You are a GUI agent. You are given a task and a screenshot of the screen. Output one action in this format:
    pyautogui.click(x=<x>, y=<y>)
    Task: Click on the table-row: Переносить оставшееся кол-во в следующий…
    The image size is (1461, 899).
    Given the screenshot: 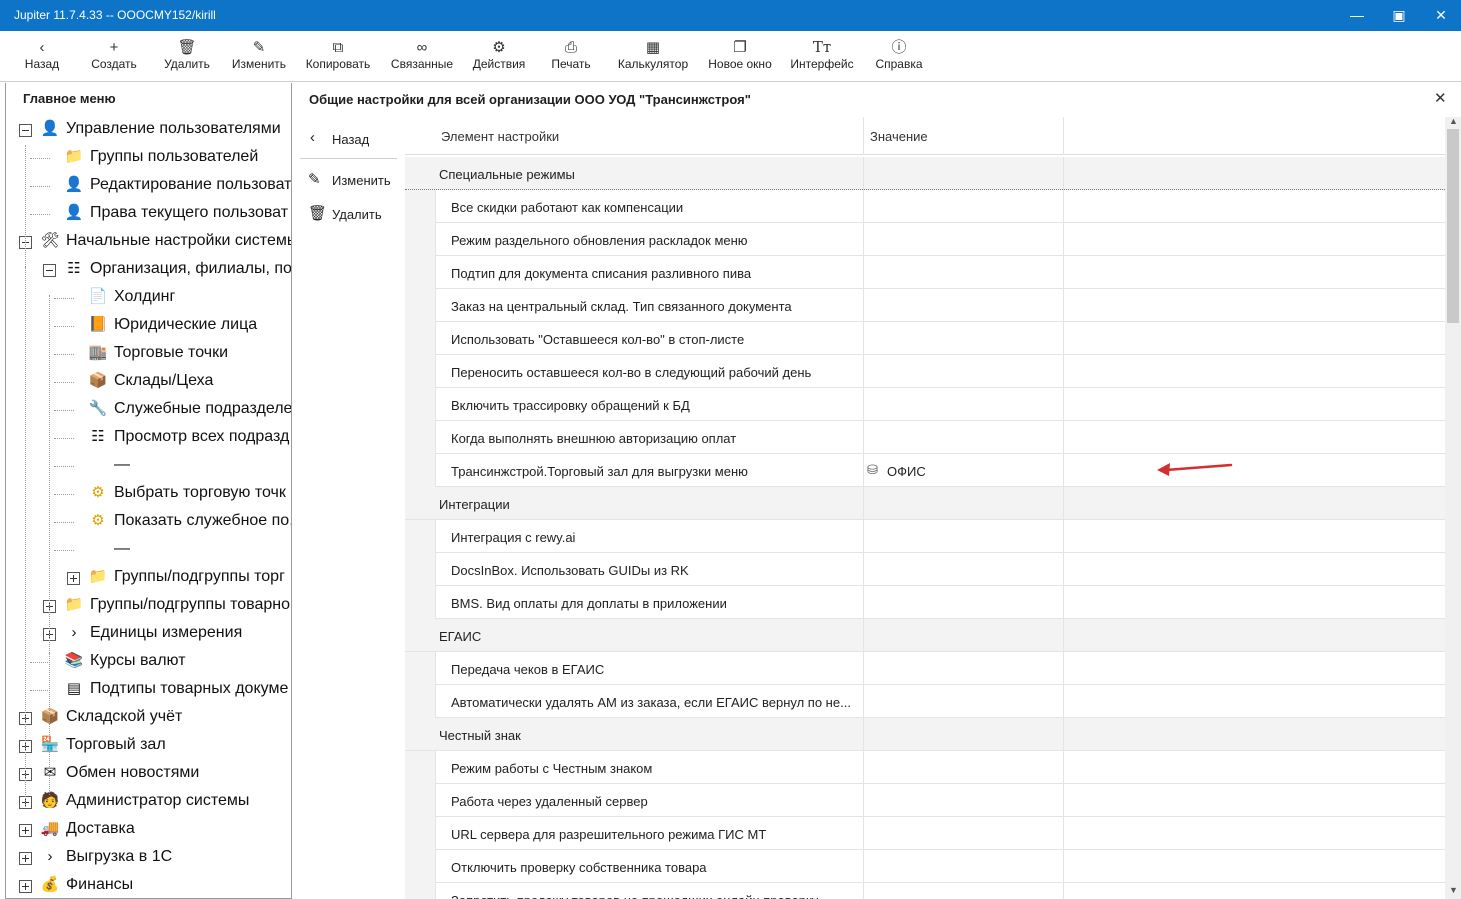 What is the action you would take?
    pyautogui.click(x=925, y=371)
    